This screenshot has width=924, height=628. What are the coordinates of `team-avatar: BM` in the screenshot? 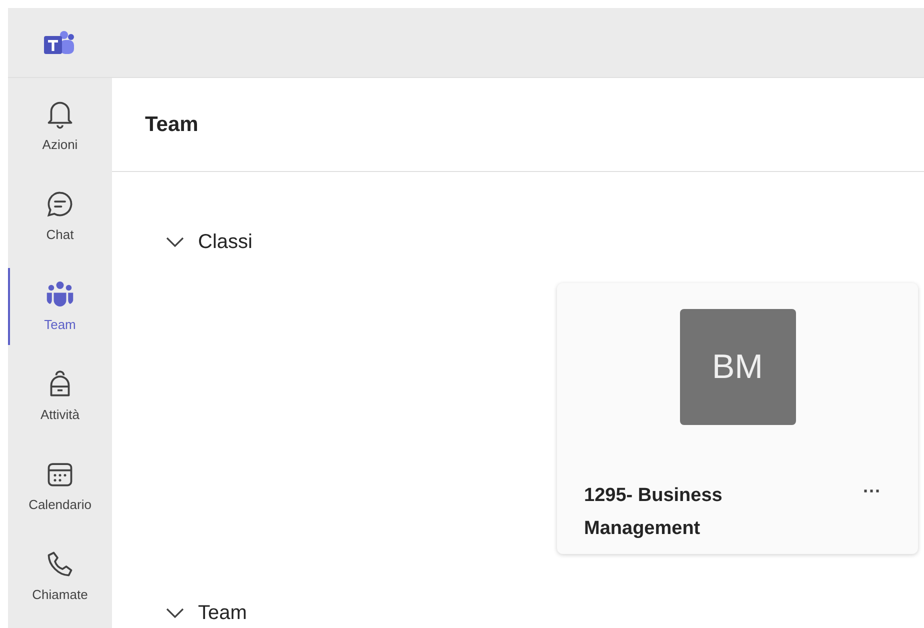 It's located at (738, 367).